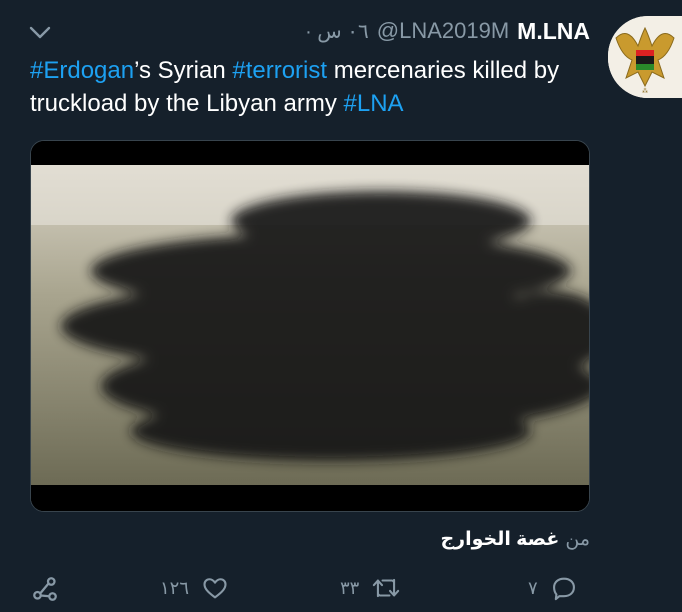  Describe the element at coordinates (443, 31) in the screenshot. I see `user-handle: @LNA2019M` at that location.